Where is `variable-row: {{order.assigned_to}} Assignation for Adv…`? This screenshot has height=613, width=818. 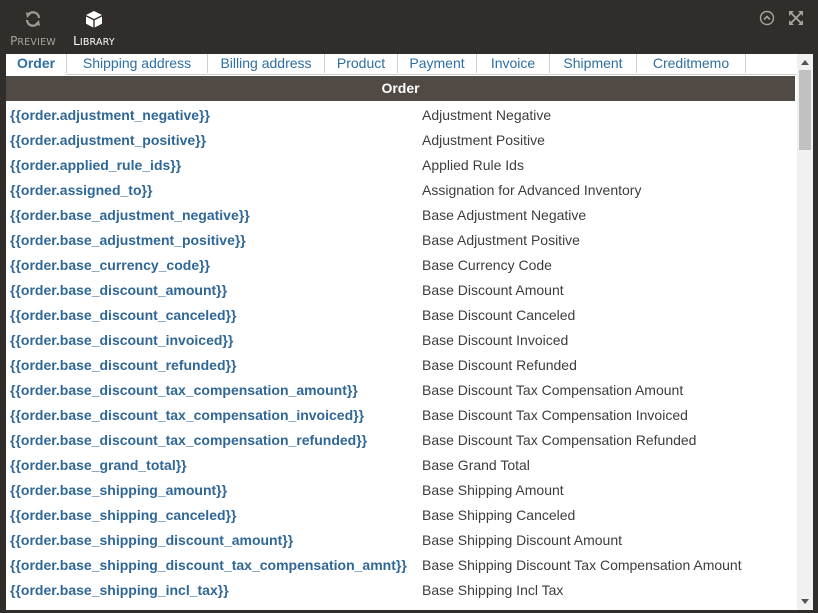
variable-row: {{order.assigned_to}} Assignation for Adv… is located at coordinates (400, 190).